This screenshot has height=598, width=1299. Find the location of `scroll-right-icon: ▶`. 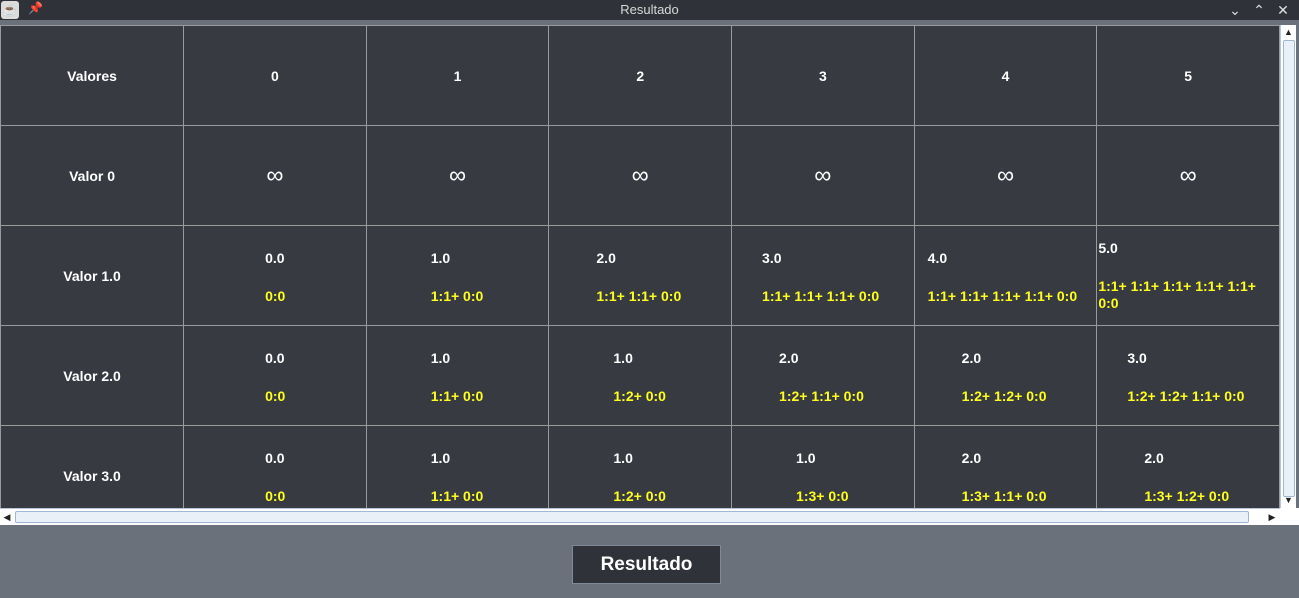

scroll-right-icon: ▶ is located at coordinates (1272, 517).